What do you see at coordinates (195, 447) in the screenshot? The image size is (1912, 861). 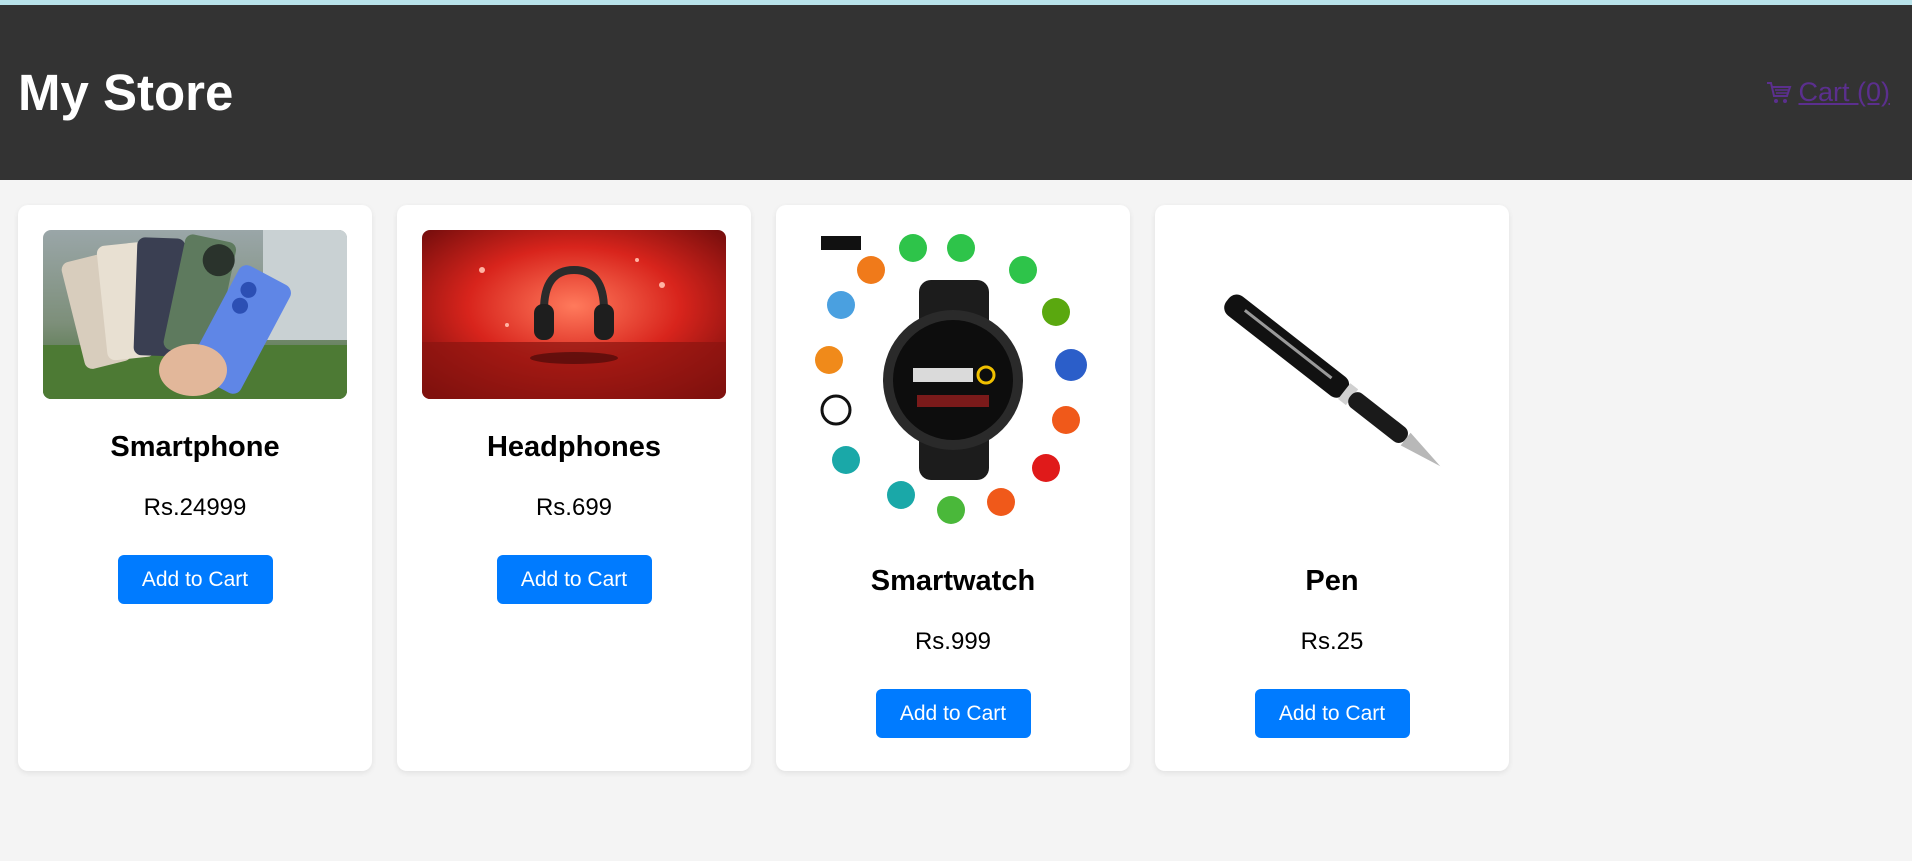 I see `product-name: Smartphone` at bounding box center [195, 447].